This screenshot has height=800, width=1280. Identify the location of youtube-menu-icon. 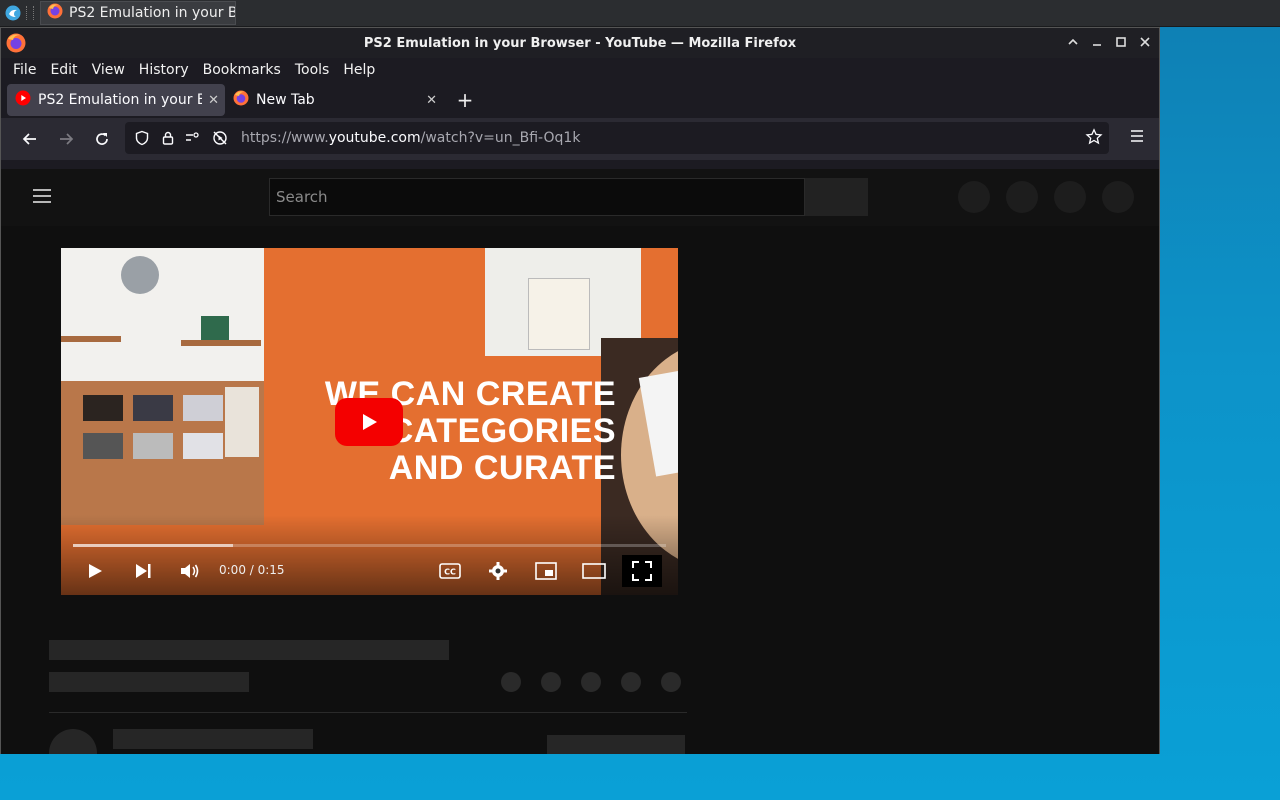
(42, 198).